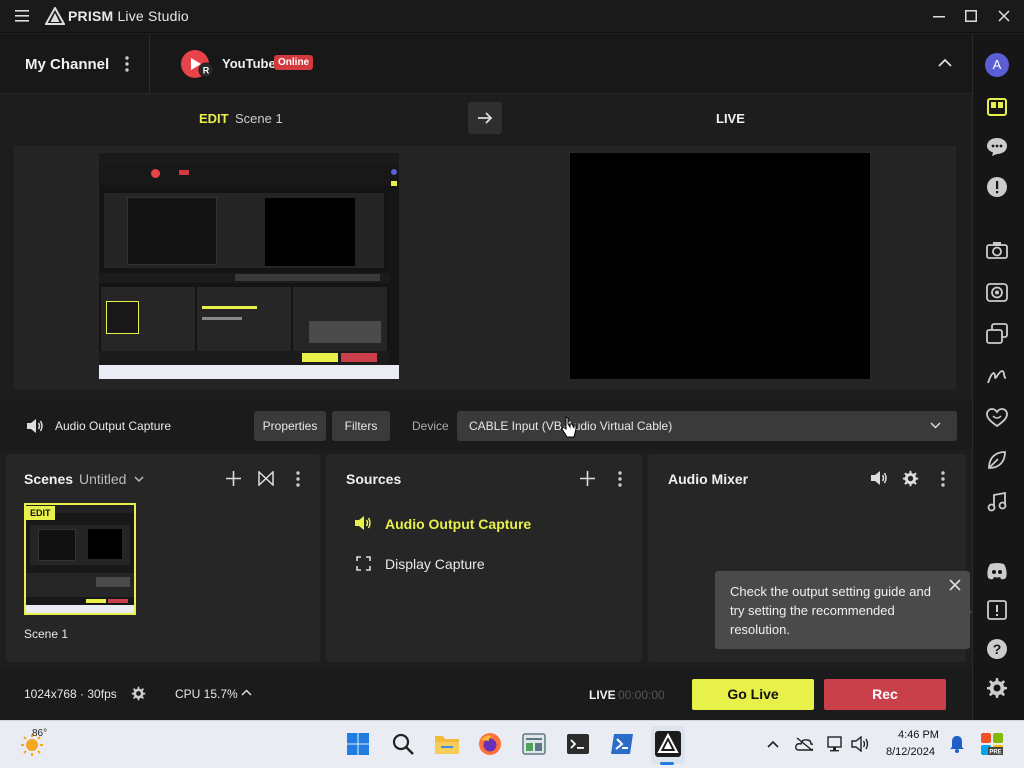  I want to click on collapse-chevron-up-icon, so click(945, 62).